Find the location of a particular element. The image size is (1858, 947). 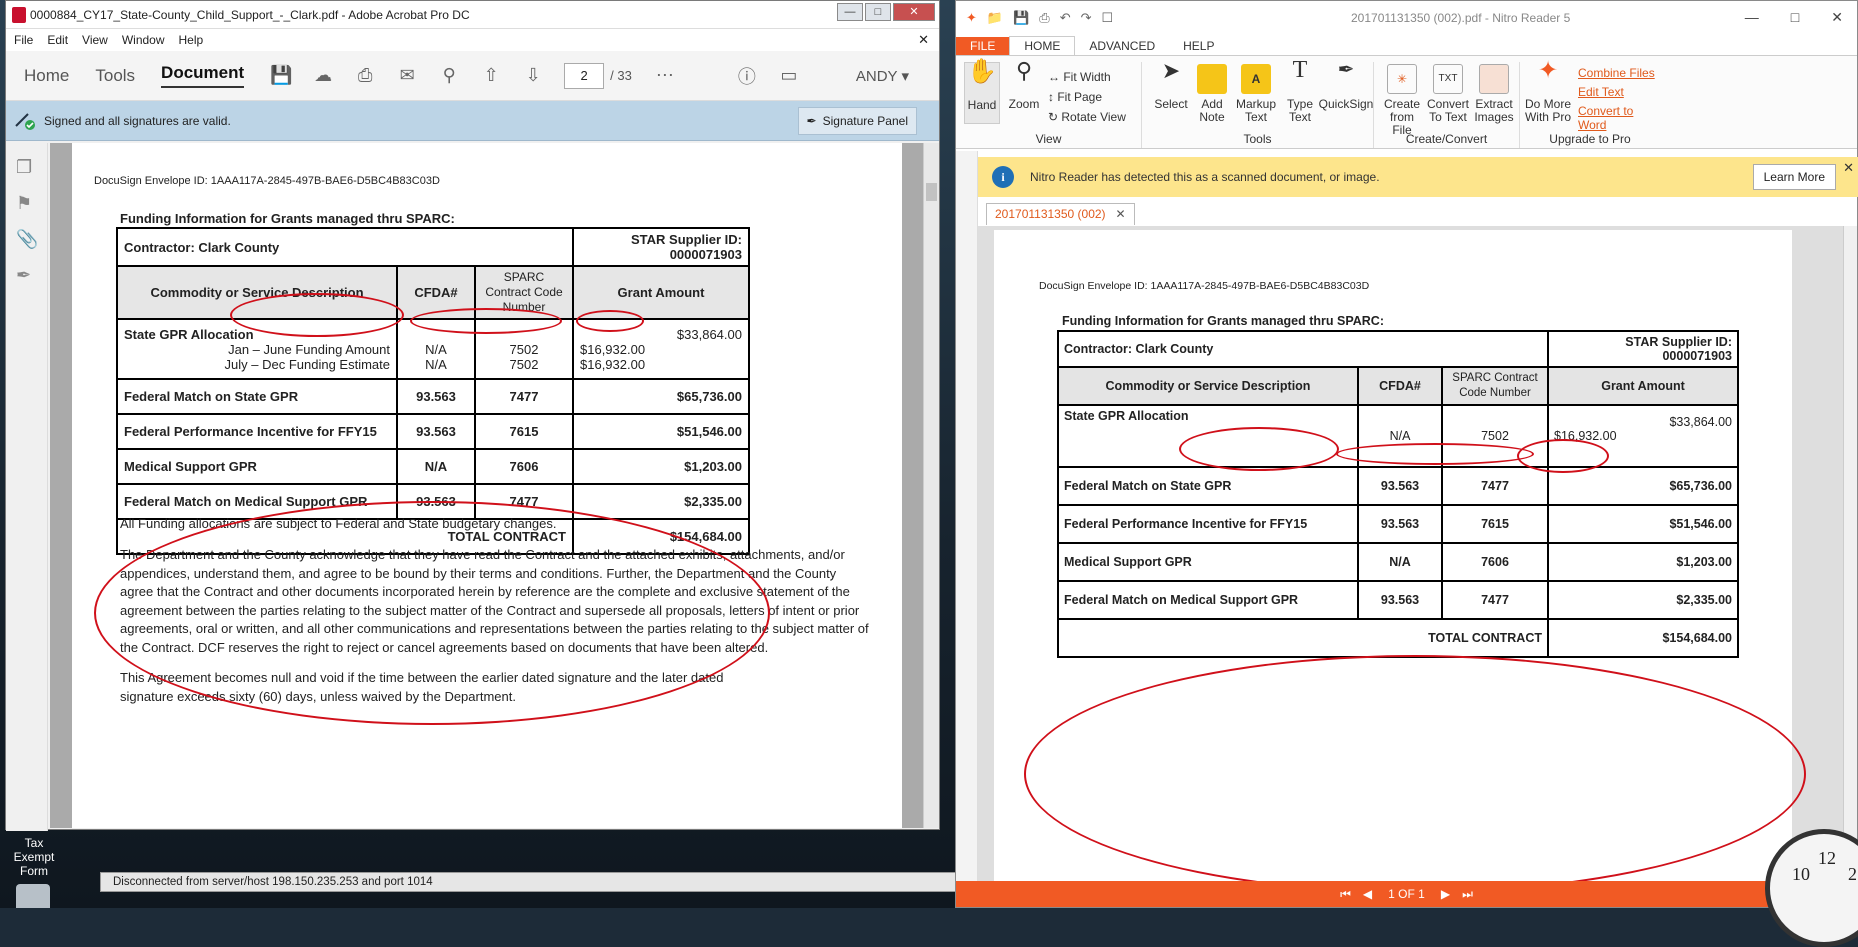

tab-help: HELP is located at coordinates (1198, 46).